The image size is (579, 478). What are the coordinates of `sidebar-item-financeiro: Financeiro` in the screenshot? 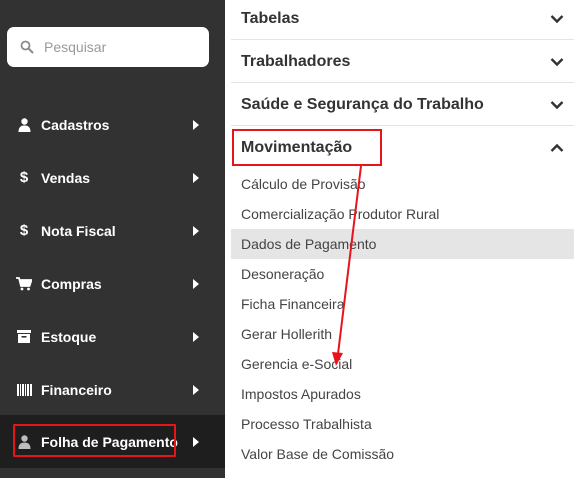 It's located at (112, 389).